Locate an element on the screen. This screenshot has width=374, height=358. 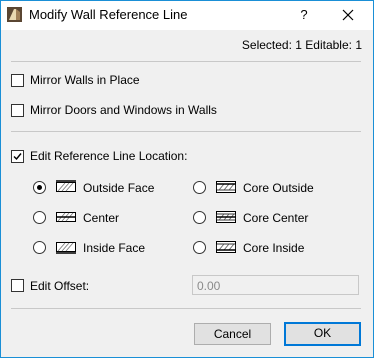
radio-label-outside-face: Outside Face is located at coordinates (118, 188).